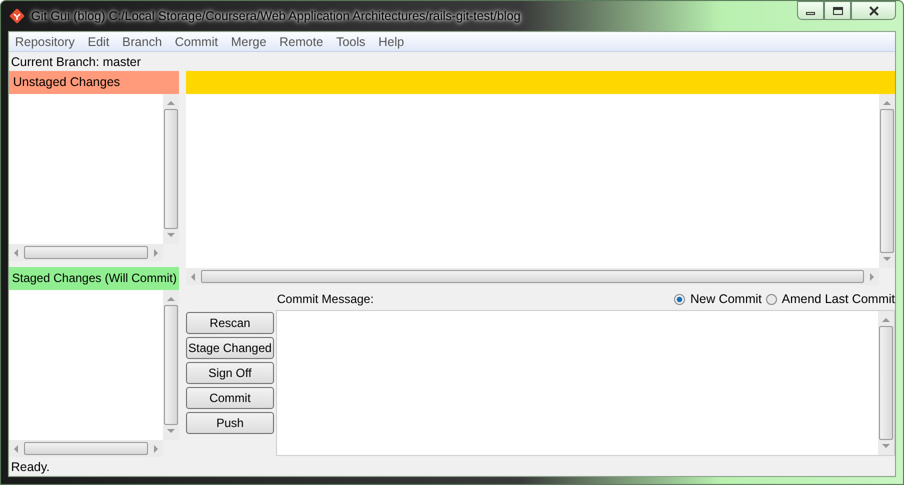 The width and height of the screenshot is (904, 485). What do you see at coordinates (230, 348) in the screenshot?
I see `action-button: Stage Changed` at bounding box center [230, 348].